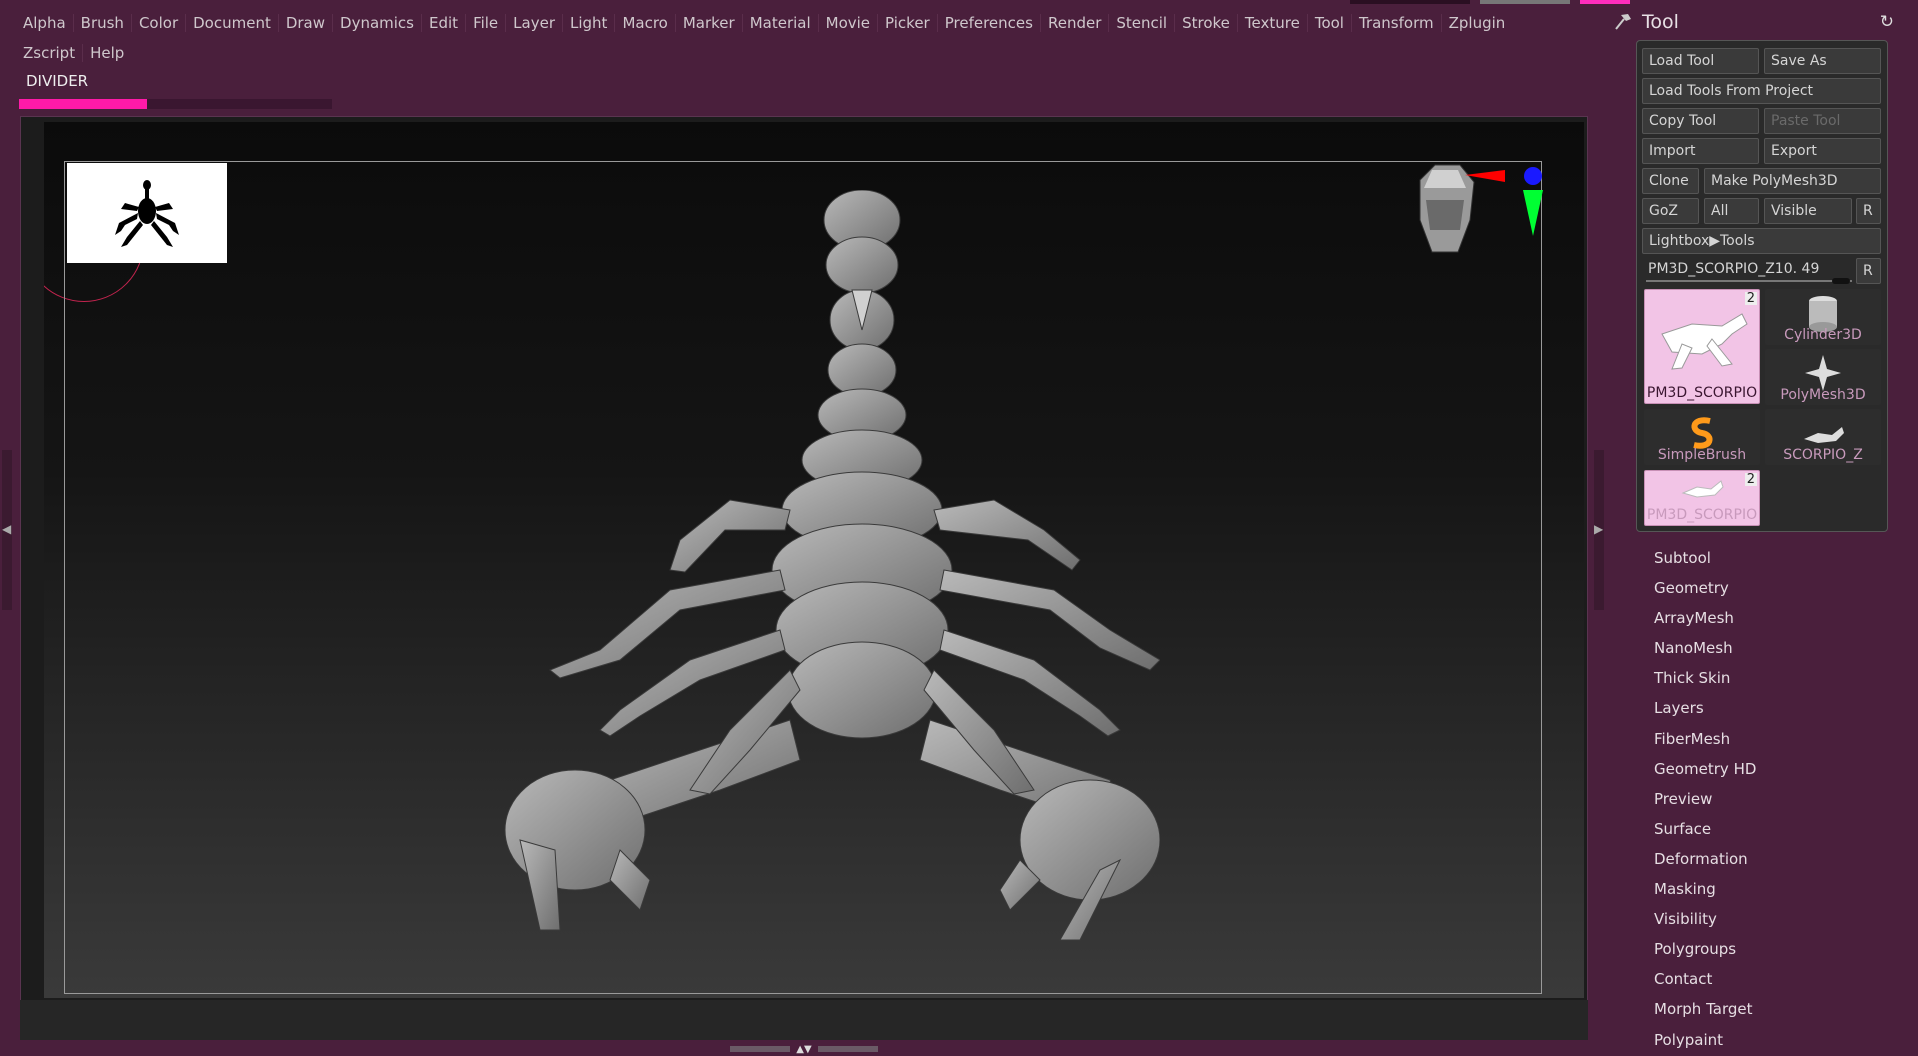  I want to click on navigation-thumbnail, so click(147, 213).